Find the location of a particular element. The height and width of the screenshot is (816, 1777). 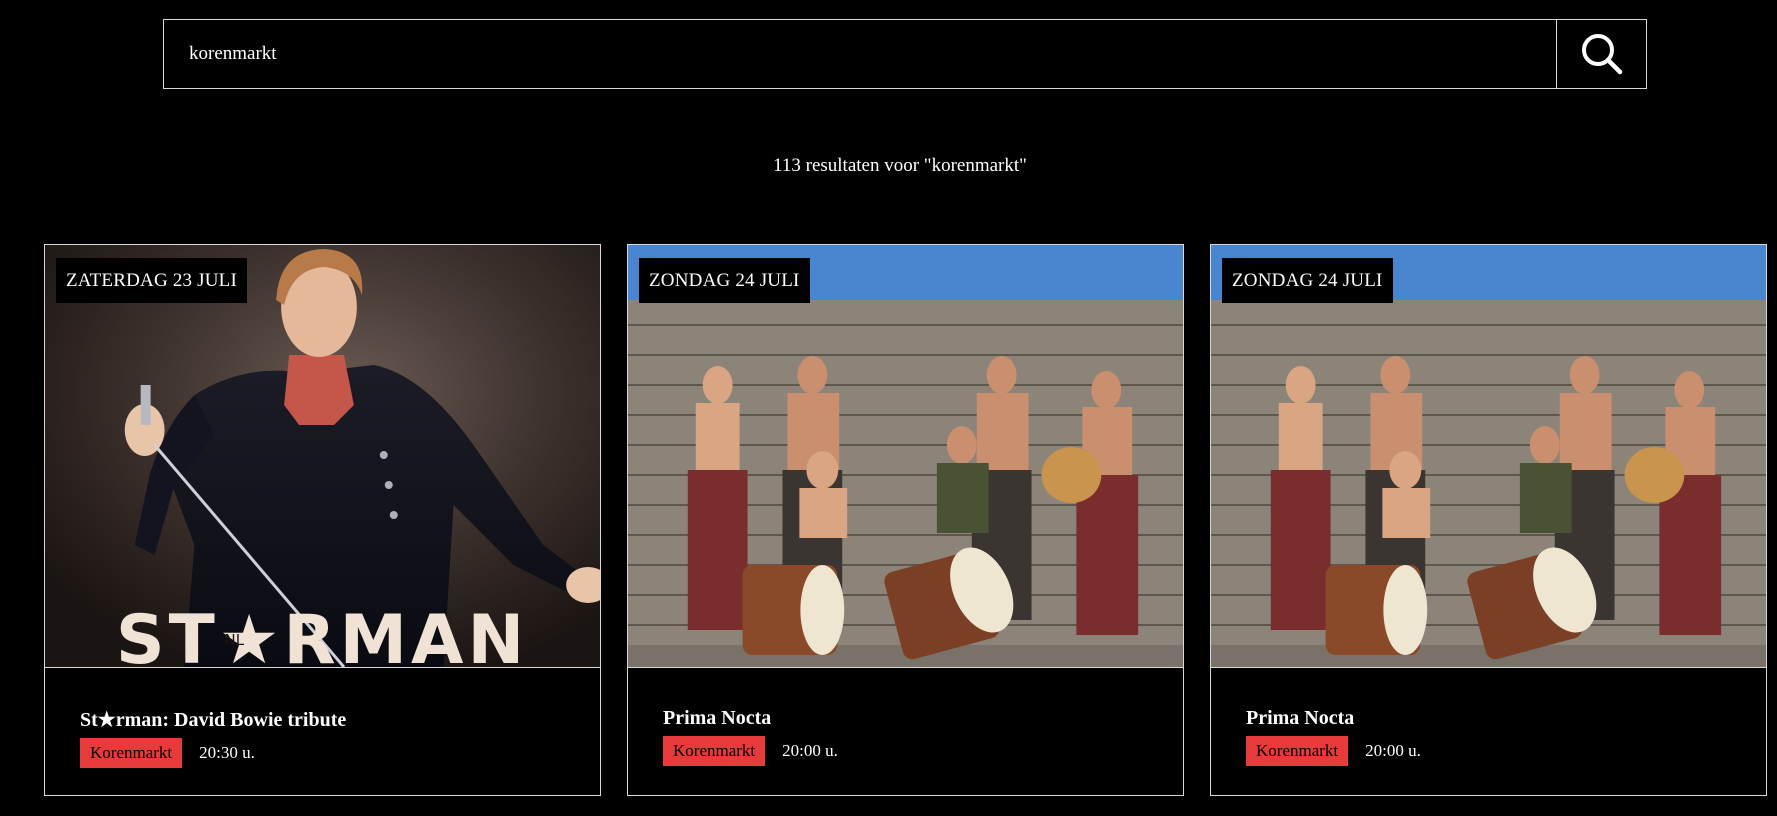

search-input is located at coordinates (860, 54).